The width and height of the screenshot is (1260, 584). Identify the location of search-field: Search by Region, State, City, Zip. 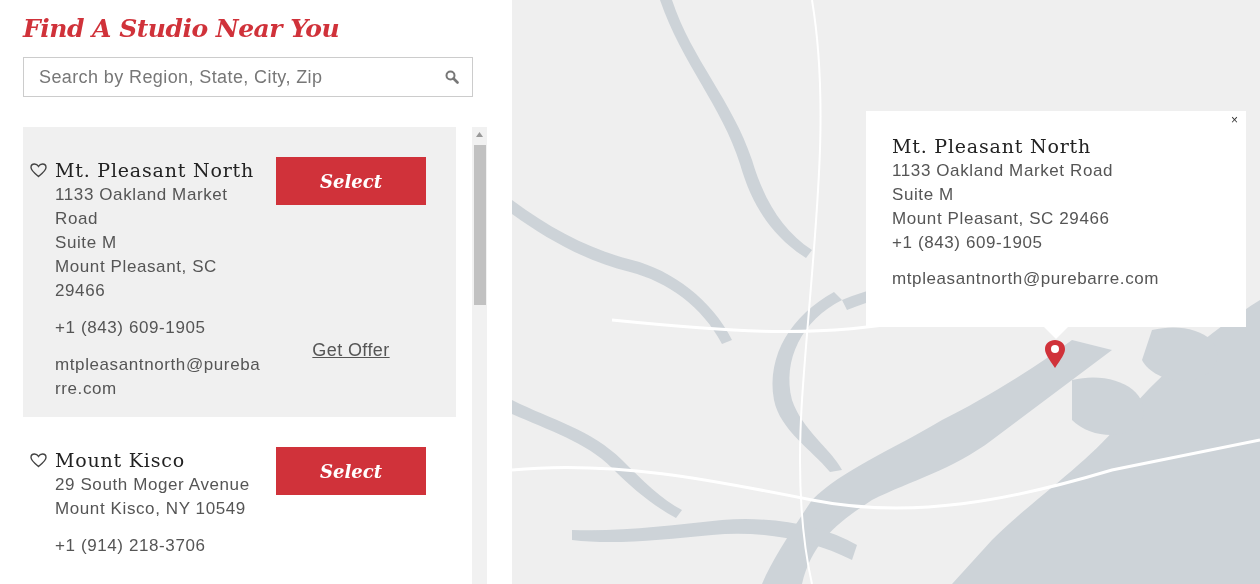
(248, 77).